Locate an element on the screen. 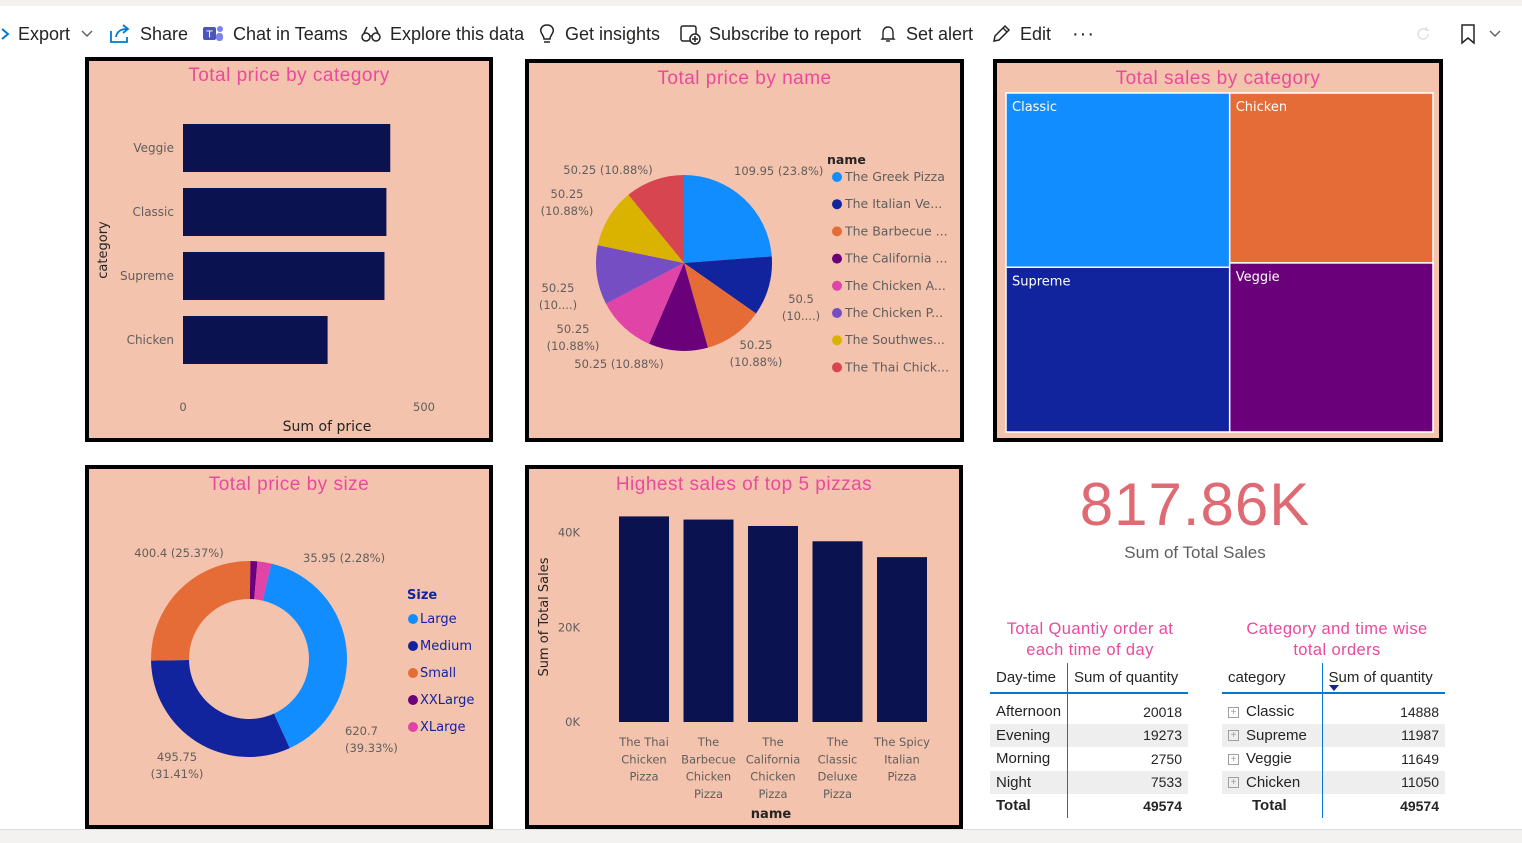 The width and height of the screenshot is (1522, 843). row-label: Night is located at coordinates (1029, 782).